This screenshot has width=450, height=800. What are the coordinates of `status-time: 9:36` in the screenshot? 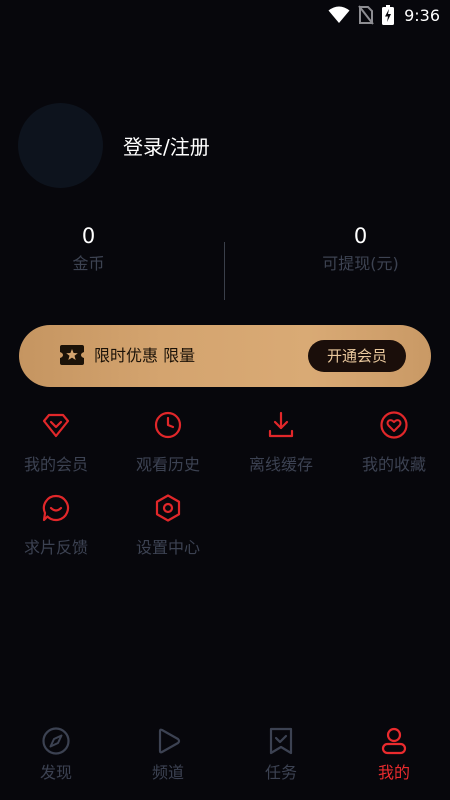 It's located at (422, 15).